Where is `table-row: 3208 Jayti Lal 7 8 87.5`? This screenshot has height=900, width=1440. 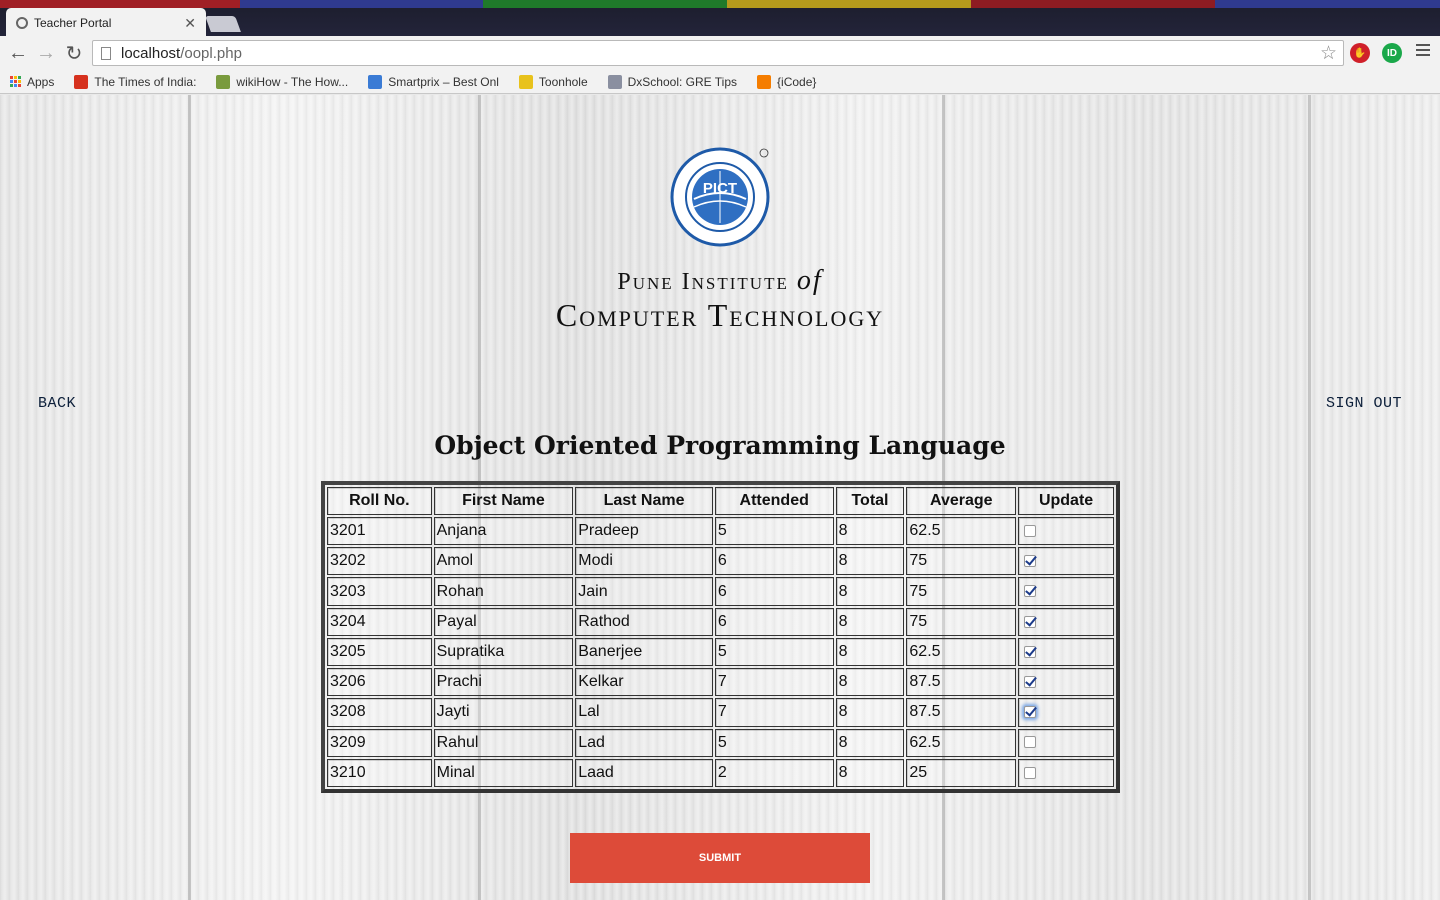
table-row: 3208 Jayti Lal 7 8 87.5 is located at coordinates (720, 712).